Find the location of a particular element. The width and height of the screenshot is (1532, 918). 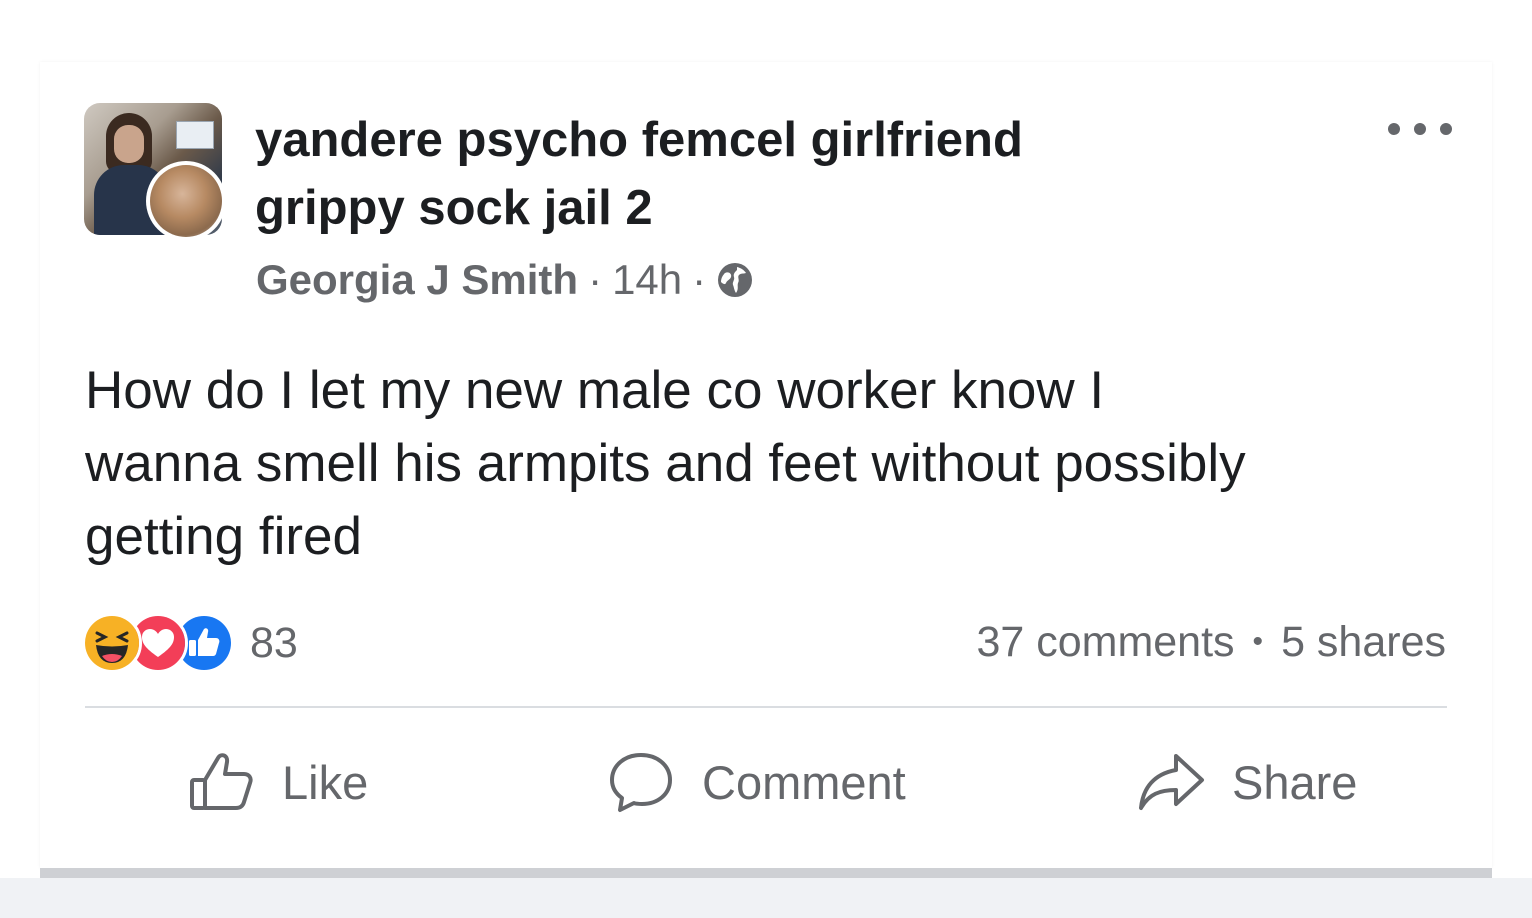

user-avatar is located at coordinates (186, 201).